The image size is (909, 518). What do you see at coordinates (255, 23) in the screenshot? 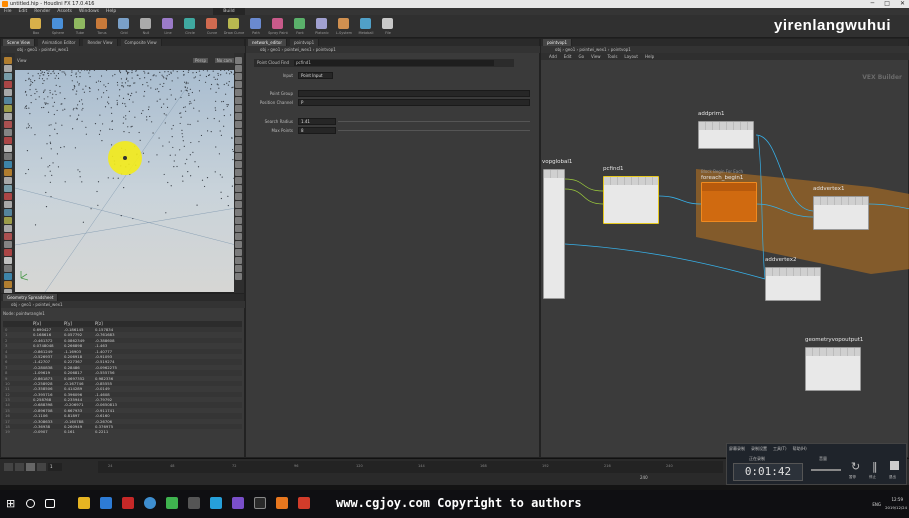
I see `shelf-tool-path-icon` at bounding box center [255, 23].